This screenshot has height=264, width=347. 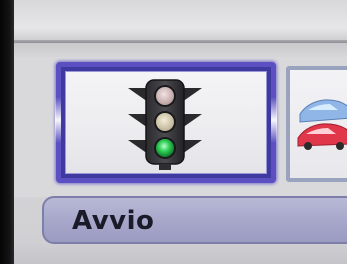 I want to click on traffic-light-icon, so click(x=165, y=124).